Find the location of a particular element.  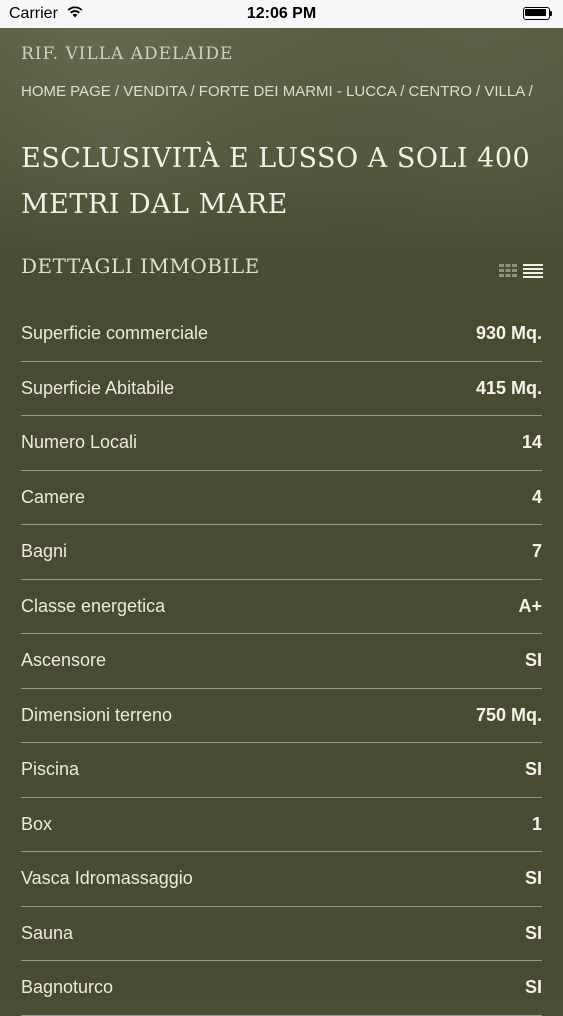

detail-label: Classe energetica is located at coordinates (93, 605).